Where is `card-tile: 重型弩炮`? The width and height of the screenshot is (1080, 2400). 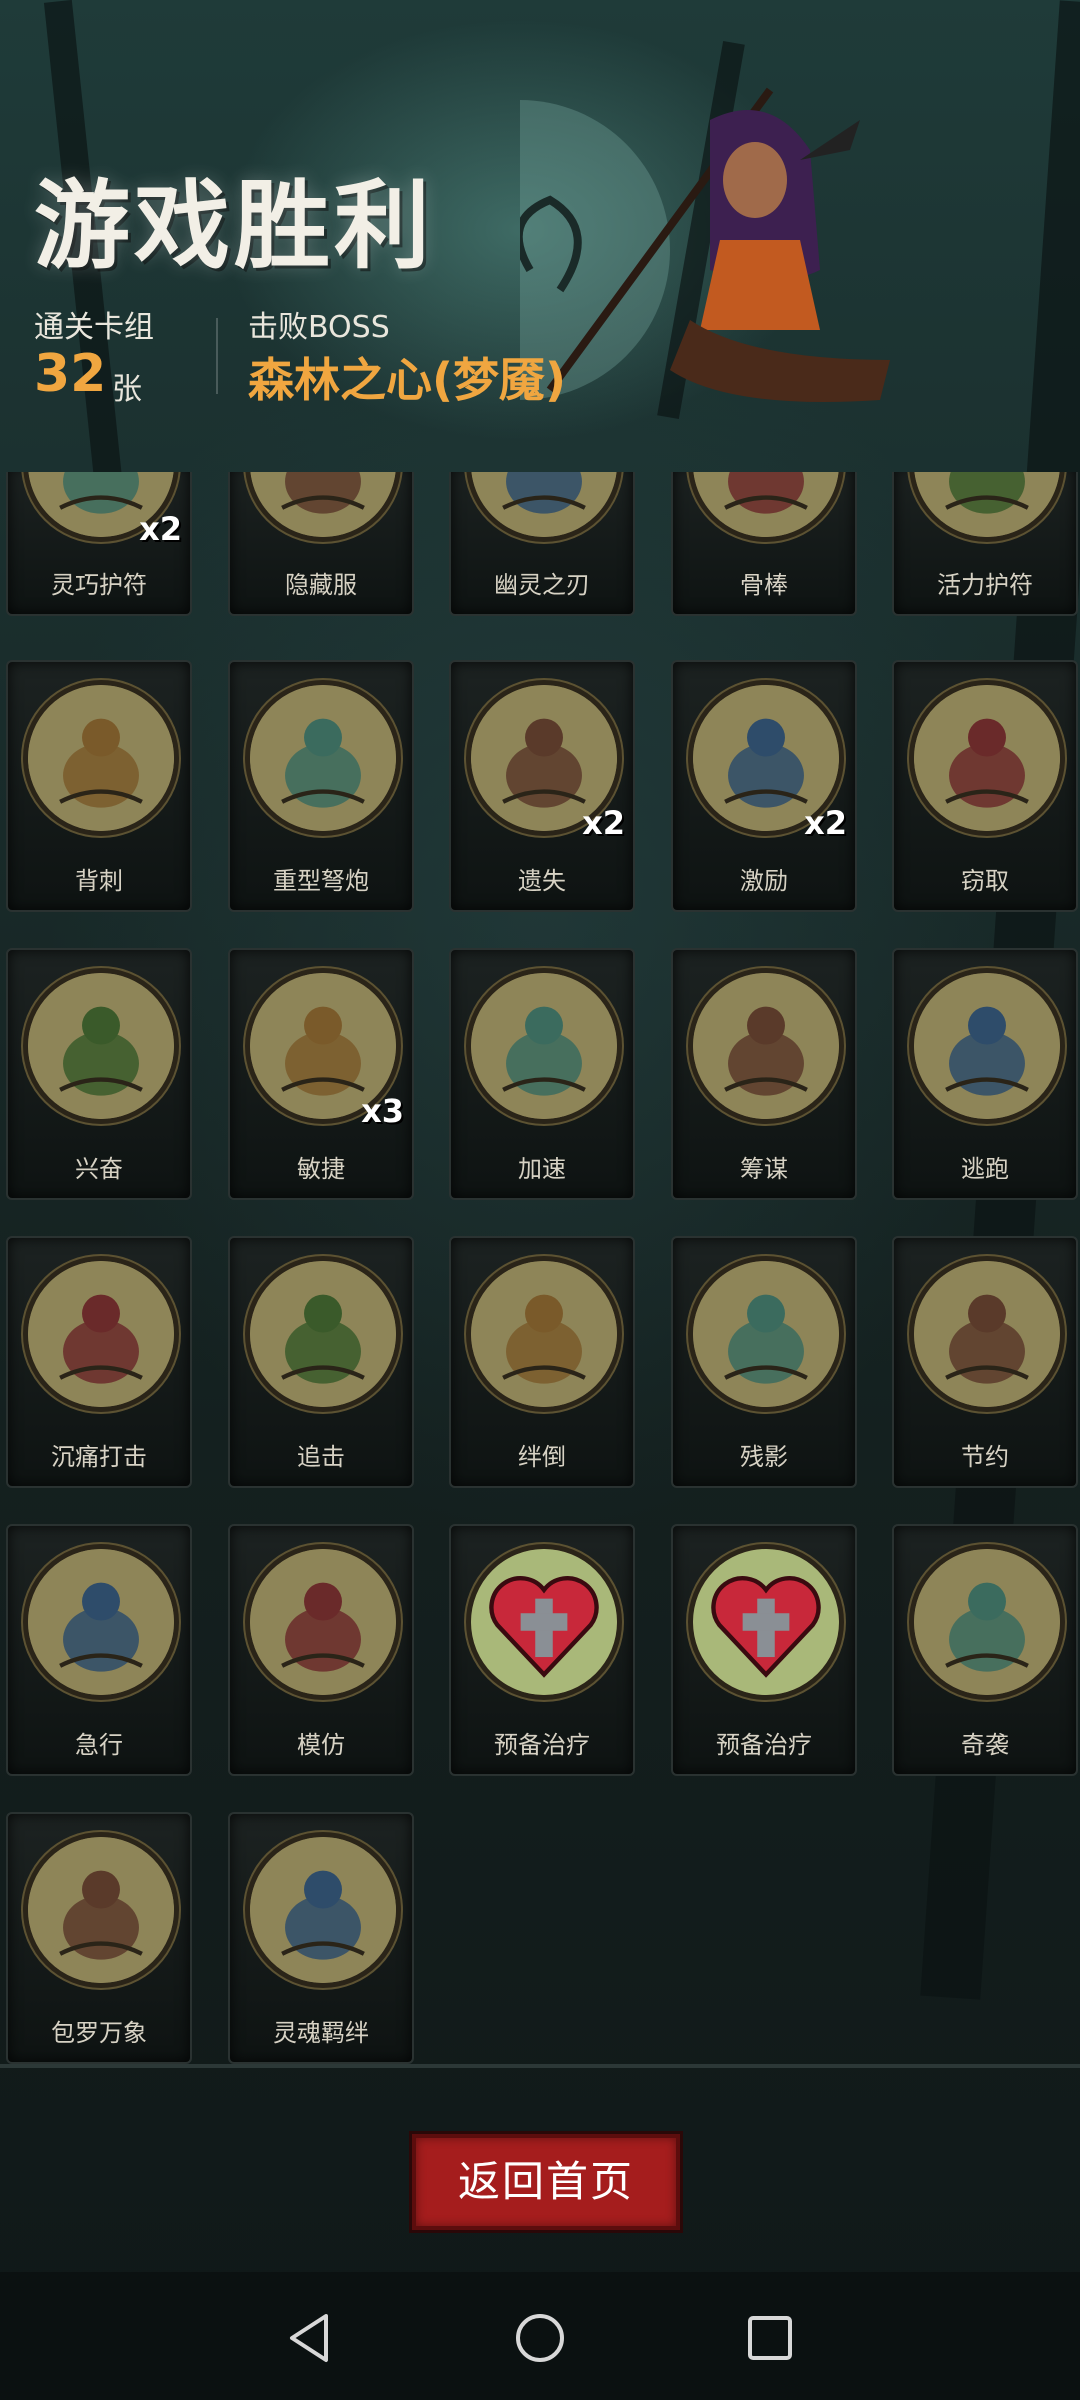
card-tile: 重型弩炮 is located at coordinates (321, 786).